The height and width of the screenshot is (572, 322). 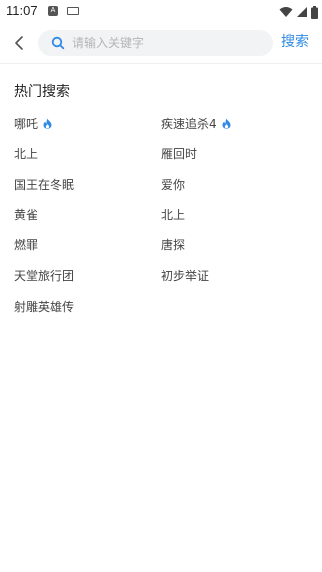 What do you see at coordinates (161, 12) in the screenshot?
I see `status-bar: 11:07 A` at bounding box center [161, 12].